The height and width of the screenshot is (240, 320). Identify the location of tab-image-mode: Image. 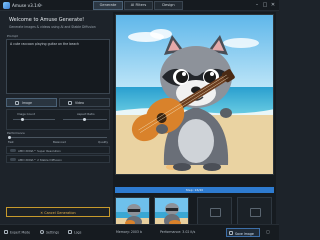
(31, 102).